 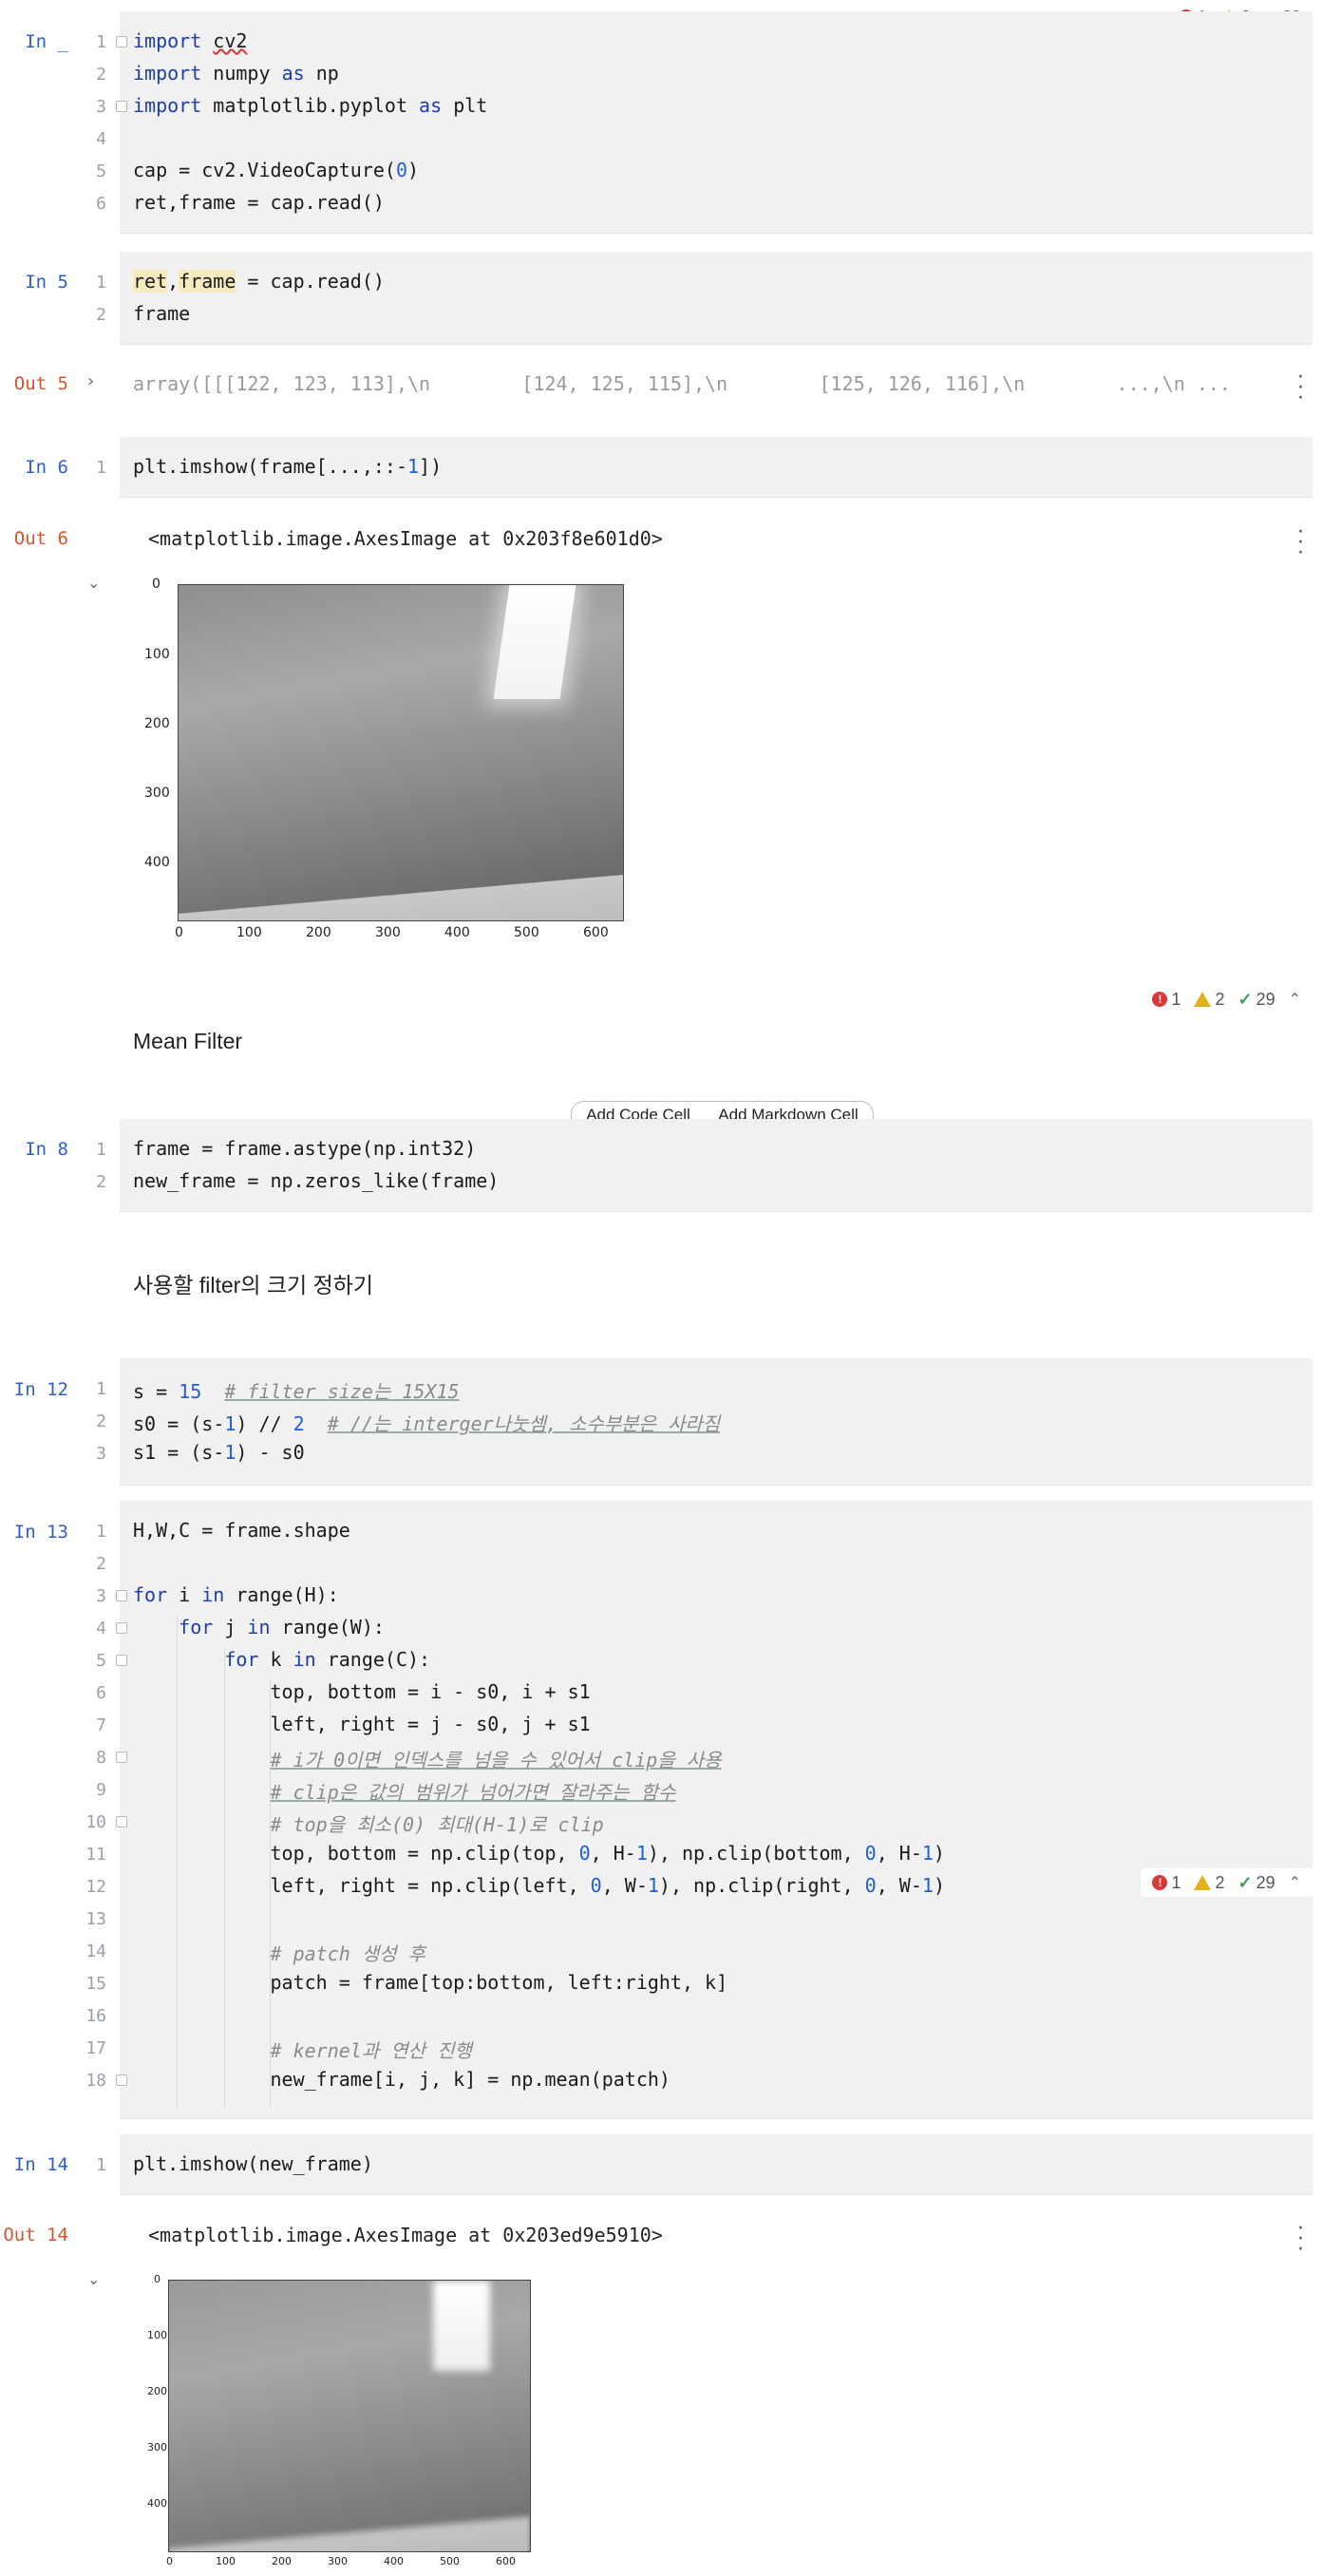 What do you see at coordinates (404, 1791) in the screenshot?
I see `code-line: # clip은 값의 범위가 넘어가면 잘라주는 함수` at bounding box center [404, 1791].